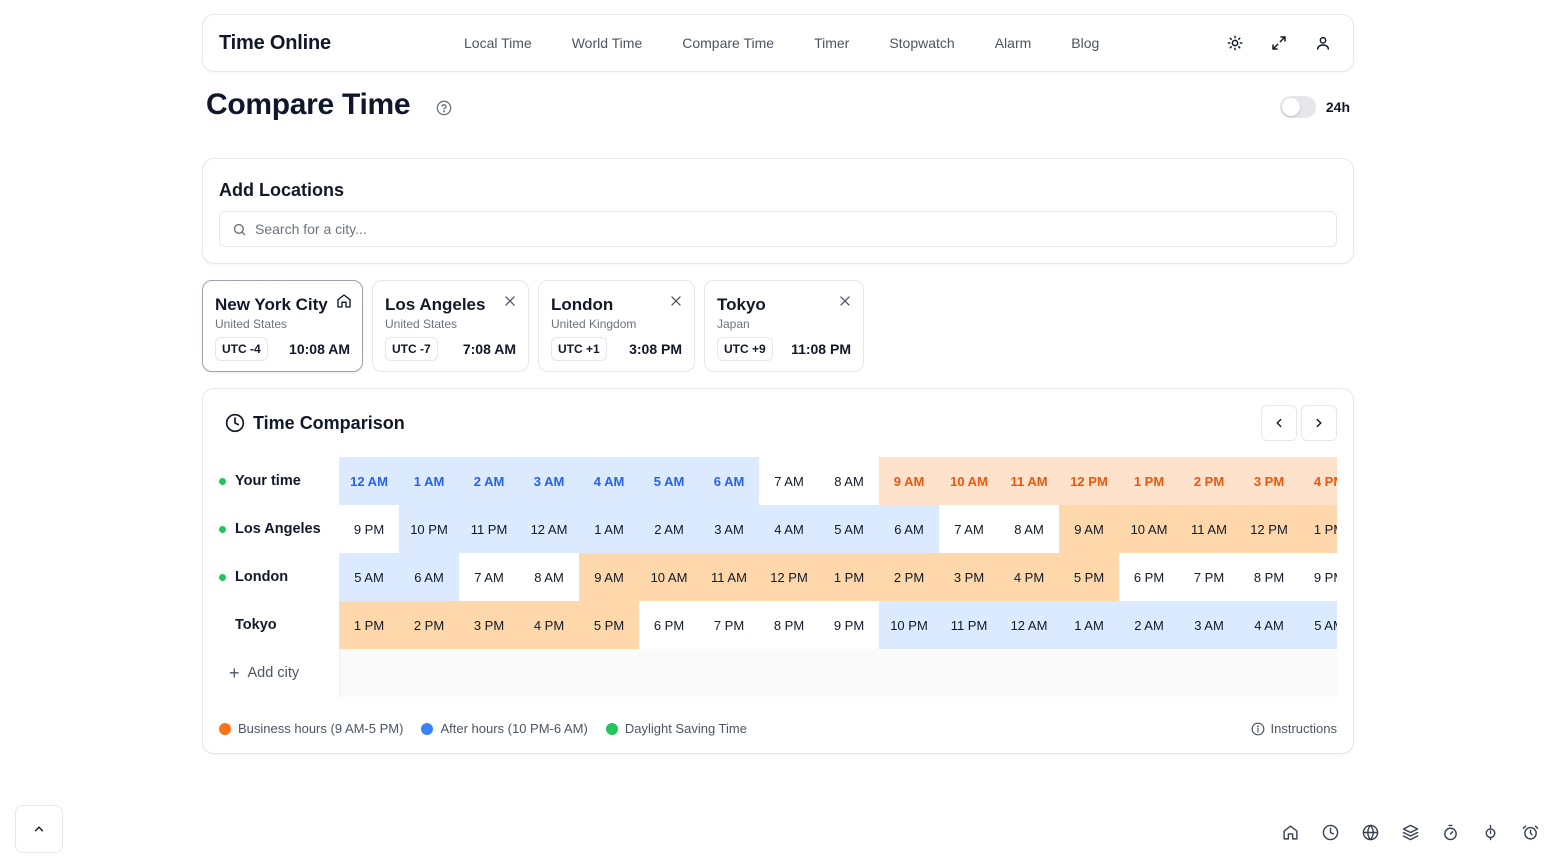 This screenshot has height=868, width=1554. What do you see at coordinates (450, 326) in the screenshot?
I see `city-card-los-angeles: Los Angeles United States UTC -7 7:08 AM` at bounding box center [450, 326].